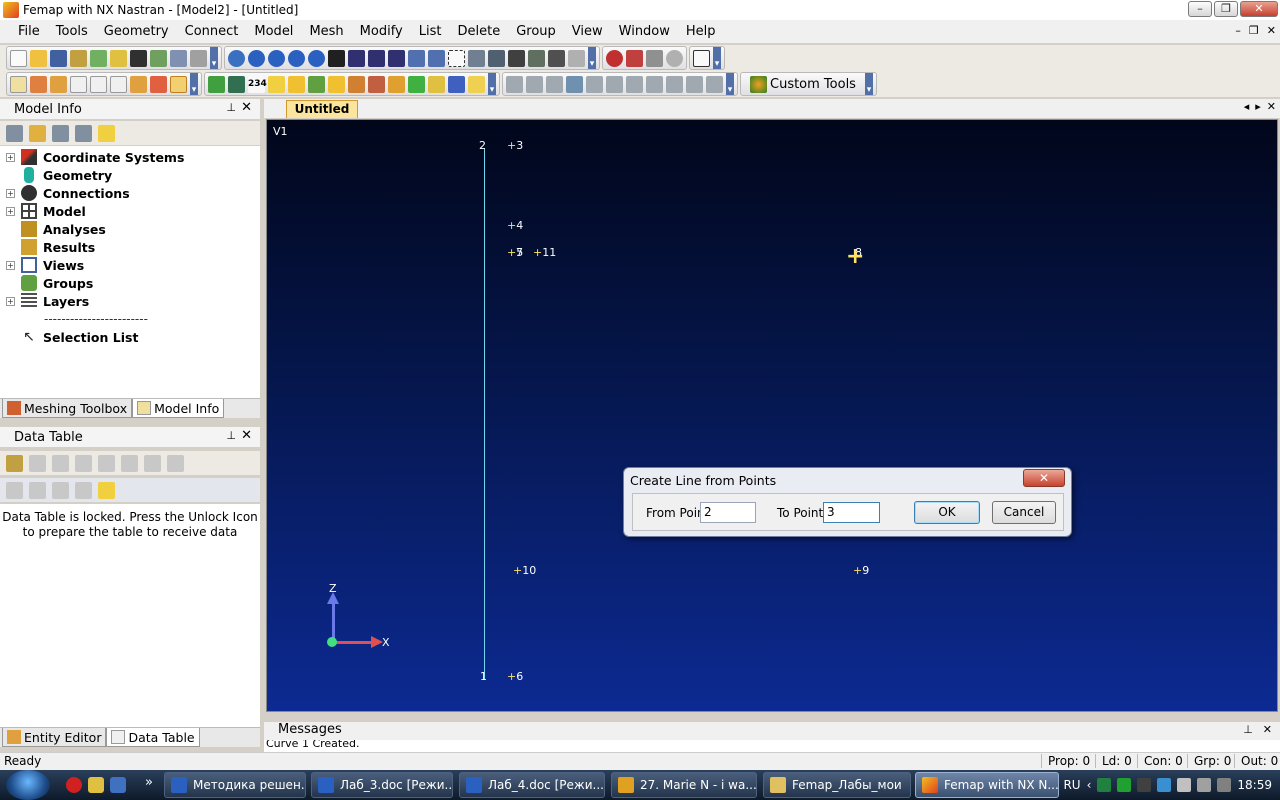 Image resolution: width=1280 pixels, height=800 pixels. I want to click on tree-item-geometry: Geometry, so click(59, 175).